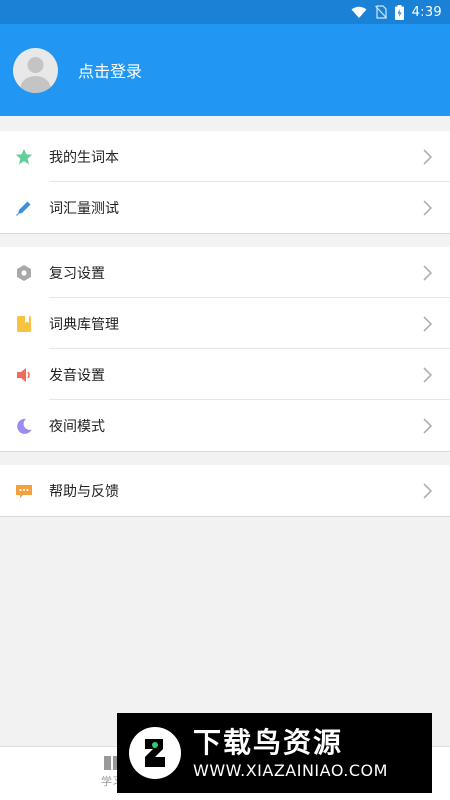 This screenshot has width=450, height=800. I want to click on menu-item-label: 发音设置, so click(77, 375).